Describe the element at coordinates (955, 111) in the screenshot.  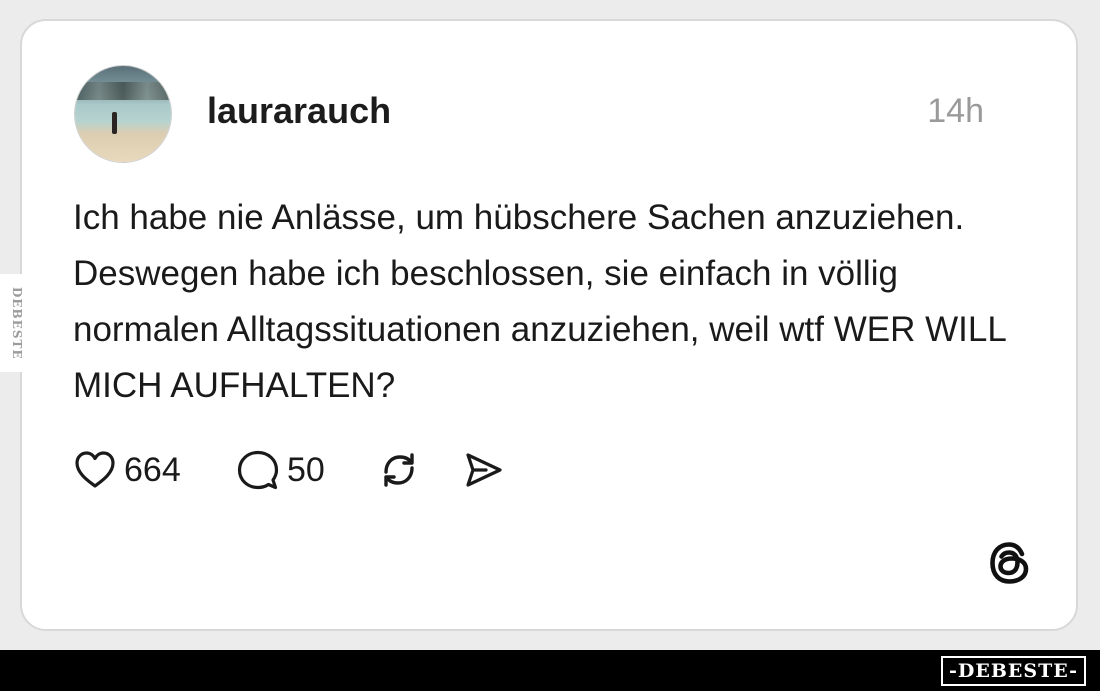
I see `post-timestamp: 14h` at that location.